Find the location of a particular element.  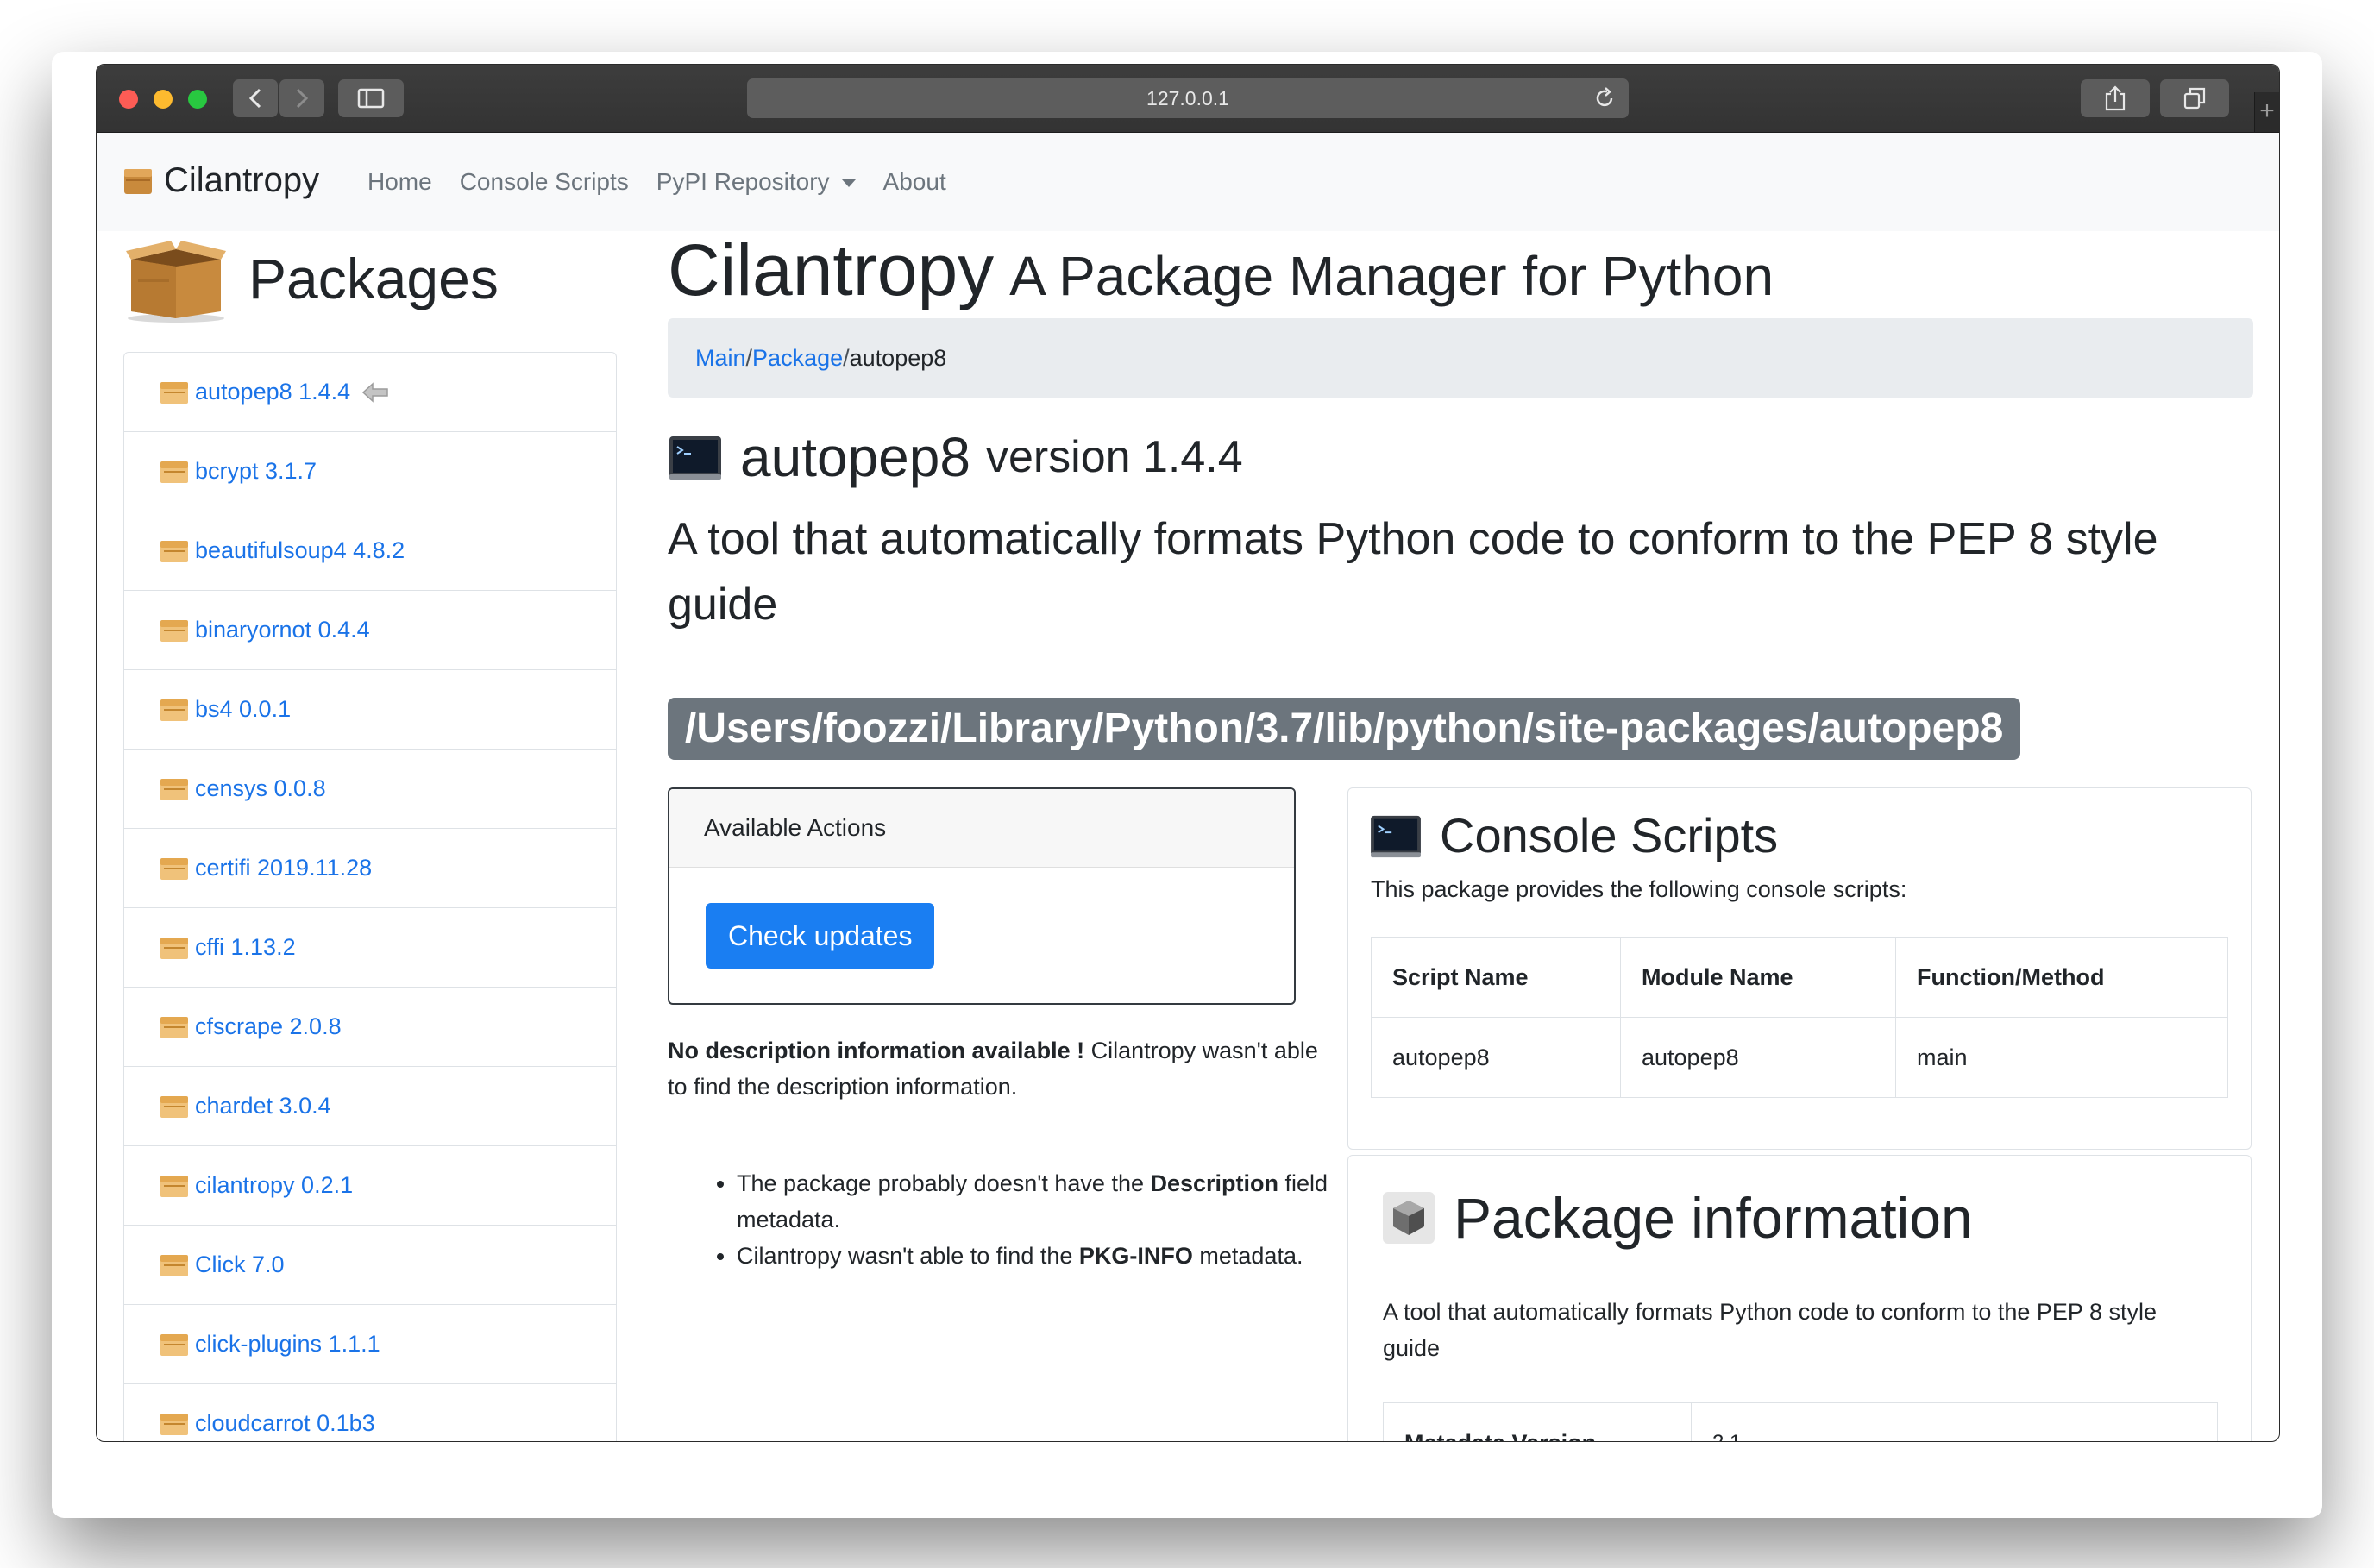

package-link: chardet 3.0.4 is located at coordinates (263, 1106).